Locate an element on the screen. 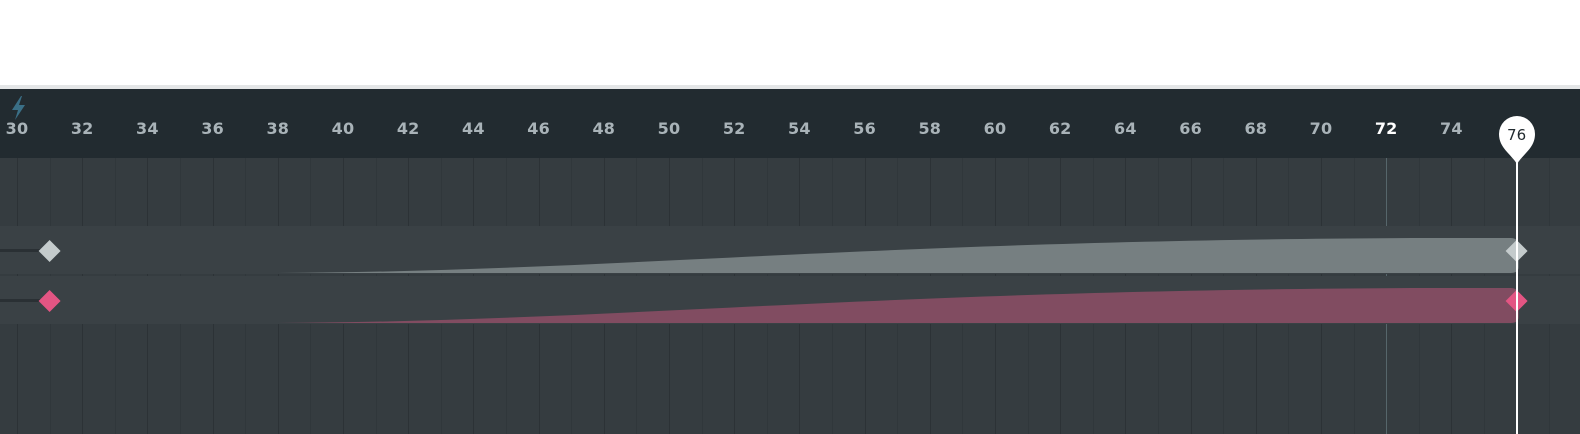 This screenshot has width=1580, height=434. ruler-tick-40: 40 is located at coordinates (343, 128).